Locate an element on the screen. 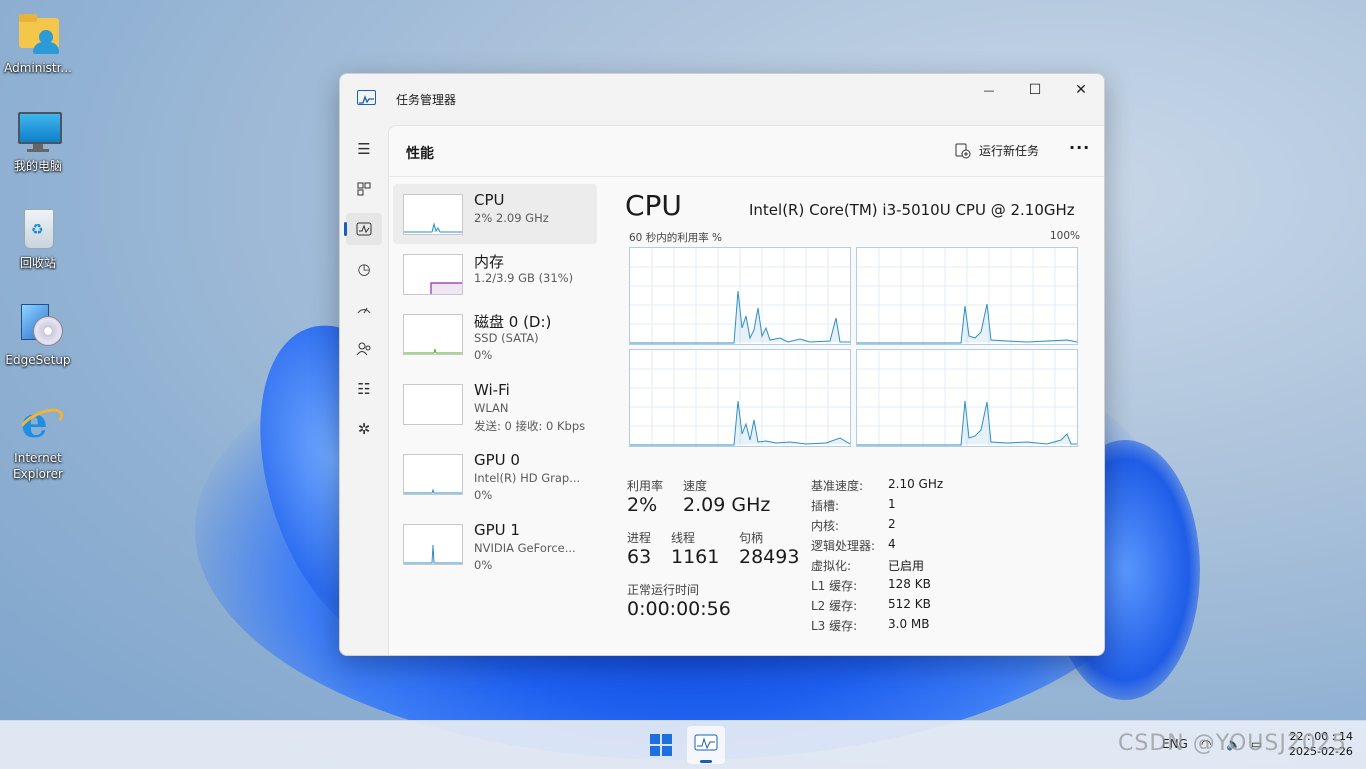  device-item-cpu: CPU 2% 2.09 GHz is located at coordinates (495, 214).